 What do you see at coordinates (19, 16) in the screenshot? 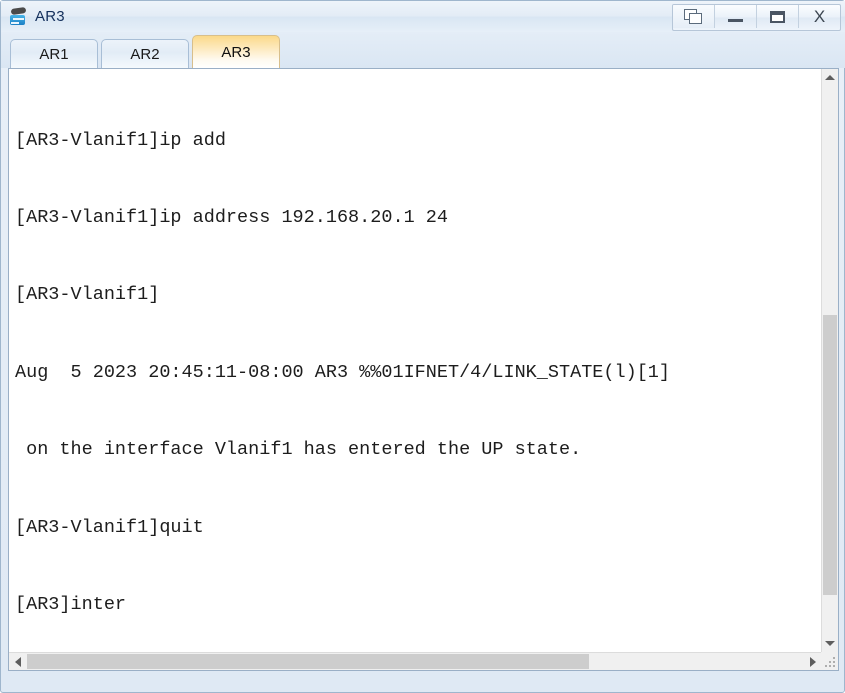
I see `router-icon` at bounding box center [19, 16].